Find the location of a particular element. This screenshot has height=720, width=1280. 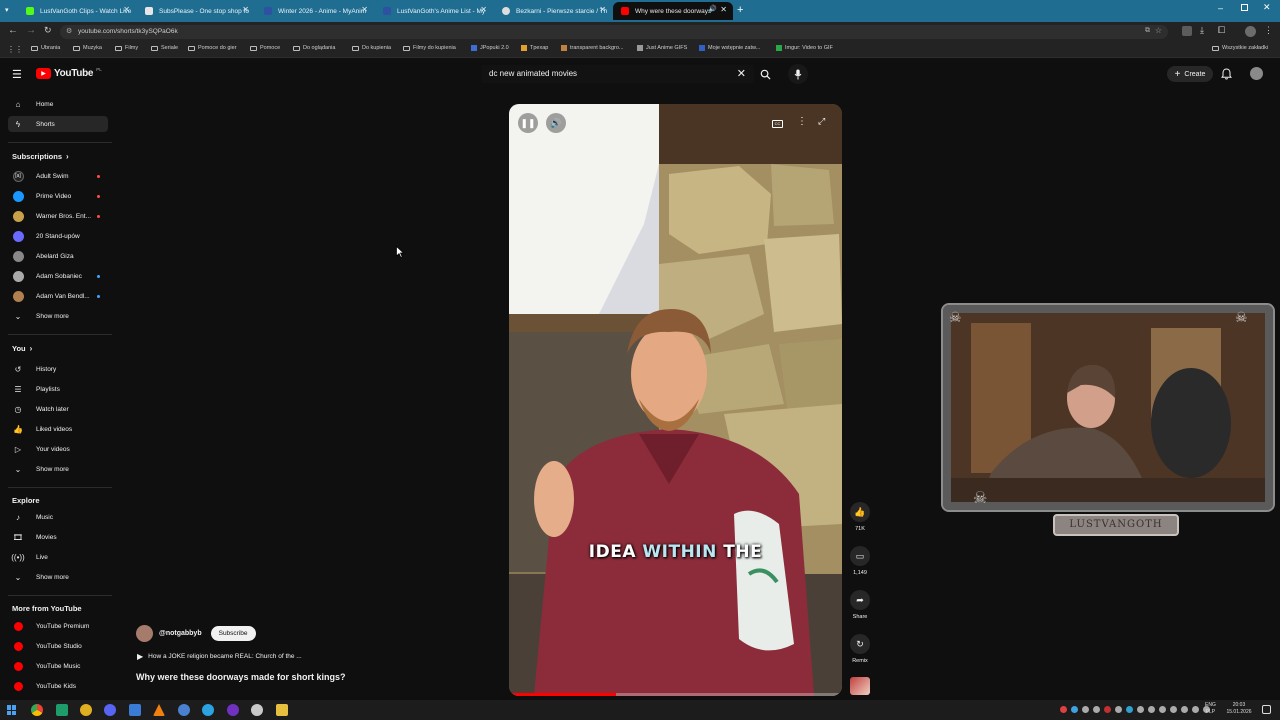

sidebar-item-shorts: ϟ Shorts is located at coordinates (58, 124).